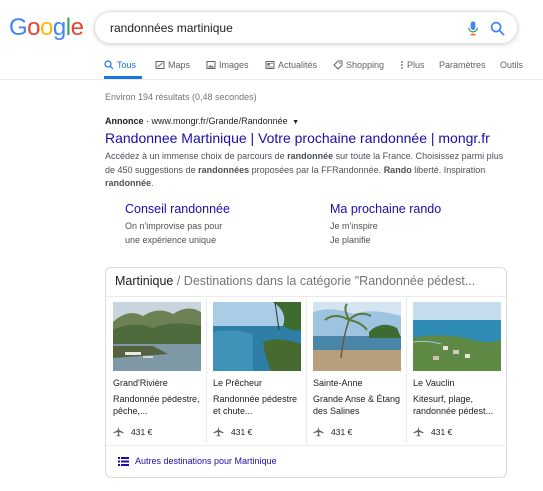  I want to click on image-icon, so click(211, 65).